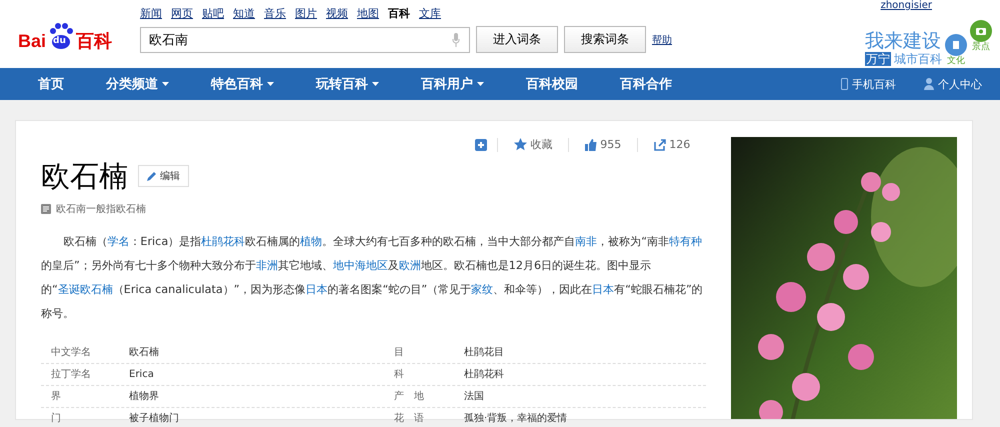  What do you see at coordinates (137, 84) in the screenshot?
I see `nav-item: 分类频道` at bounding box center [137, 84].